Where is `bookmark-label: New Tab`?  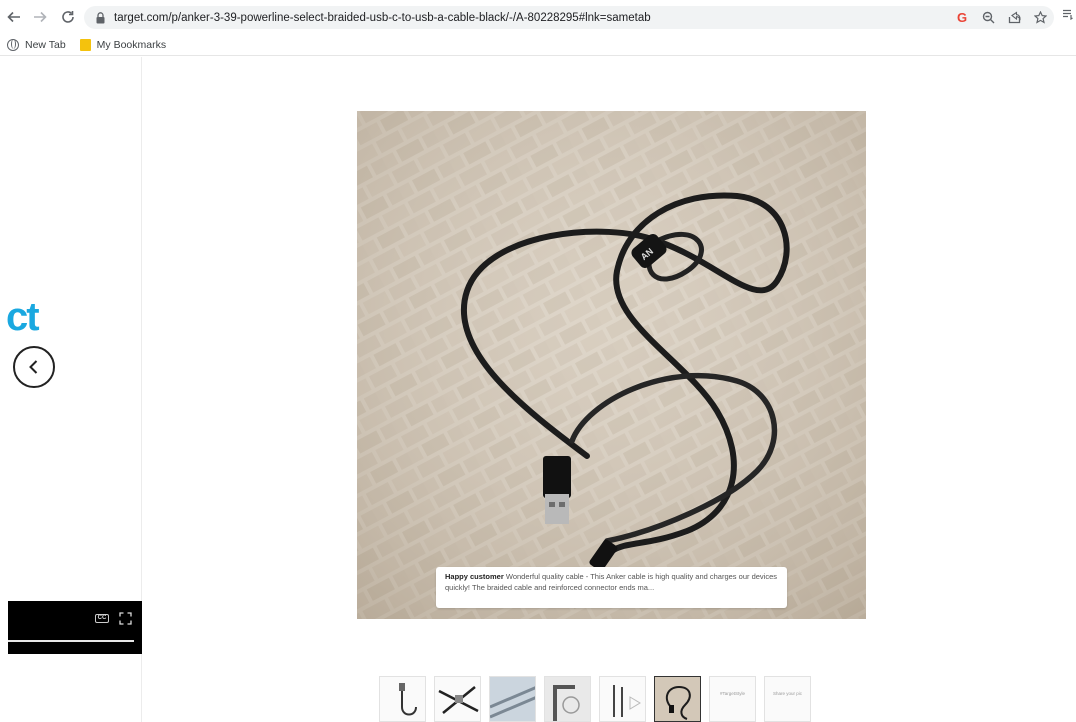
bookmark-label: New Tab is located at coordinates (45, 44).